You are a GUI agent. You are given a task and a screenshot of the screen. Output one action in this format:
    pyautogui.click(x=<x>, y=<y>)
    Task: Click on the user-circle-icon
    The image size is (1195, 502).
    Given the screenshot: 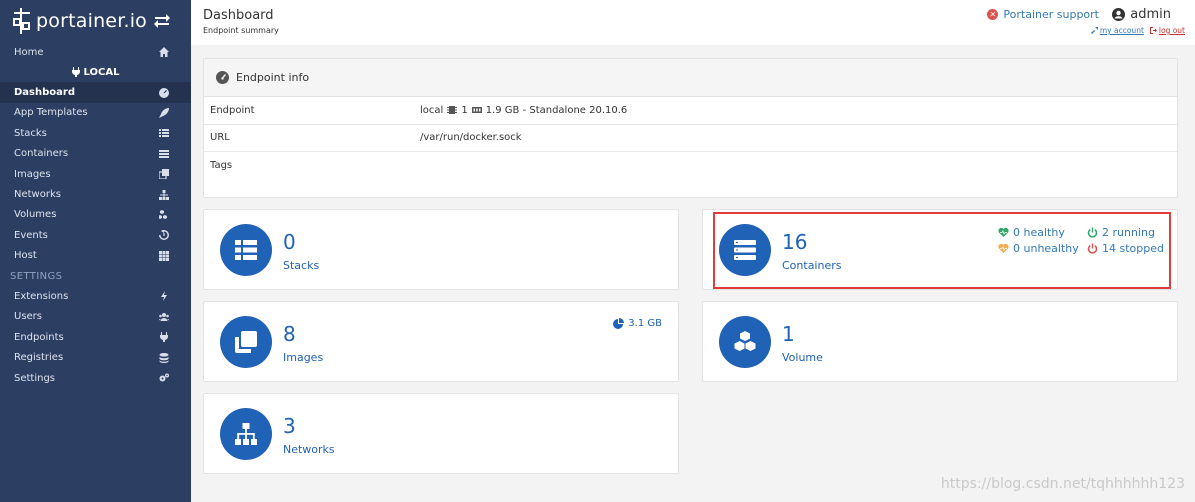 What is the action you would take?
    pyautogui.click(x=1119, y=14)
    